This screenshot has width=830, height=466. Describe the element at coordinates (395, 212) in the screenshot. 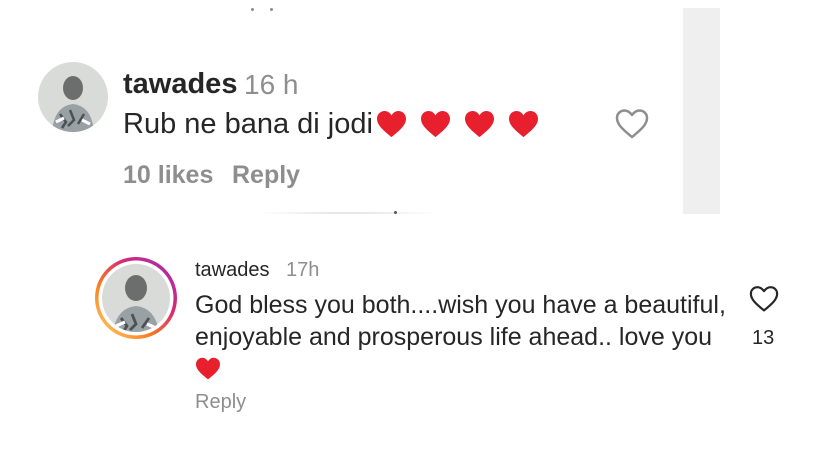

I see `divider-dot` at that location.